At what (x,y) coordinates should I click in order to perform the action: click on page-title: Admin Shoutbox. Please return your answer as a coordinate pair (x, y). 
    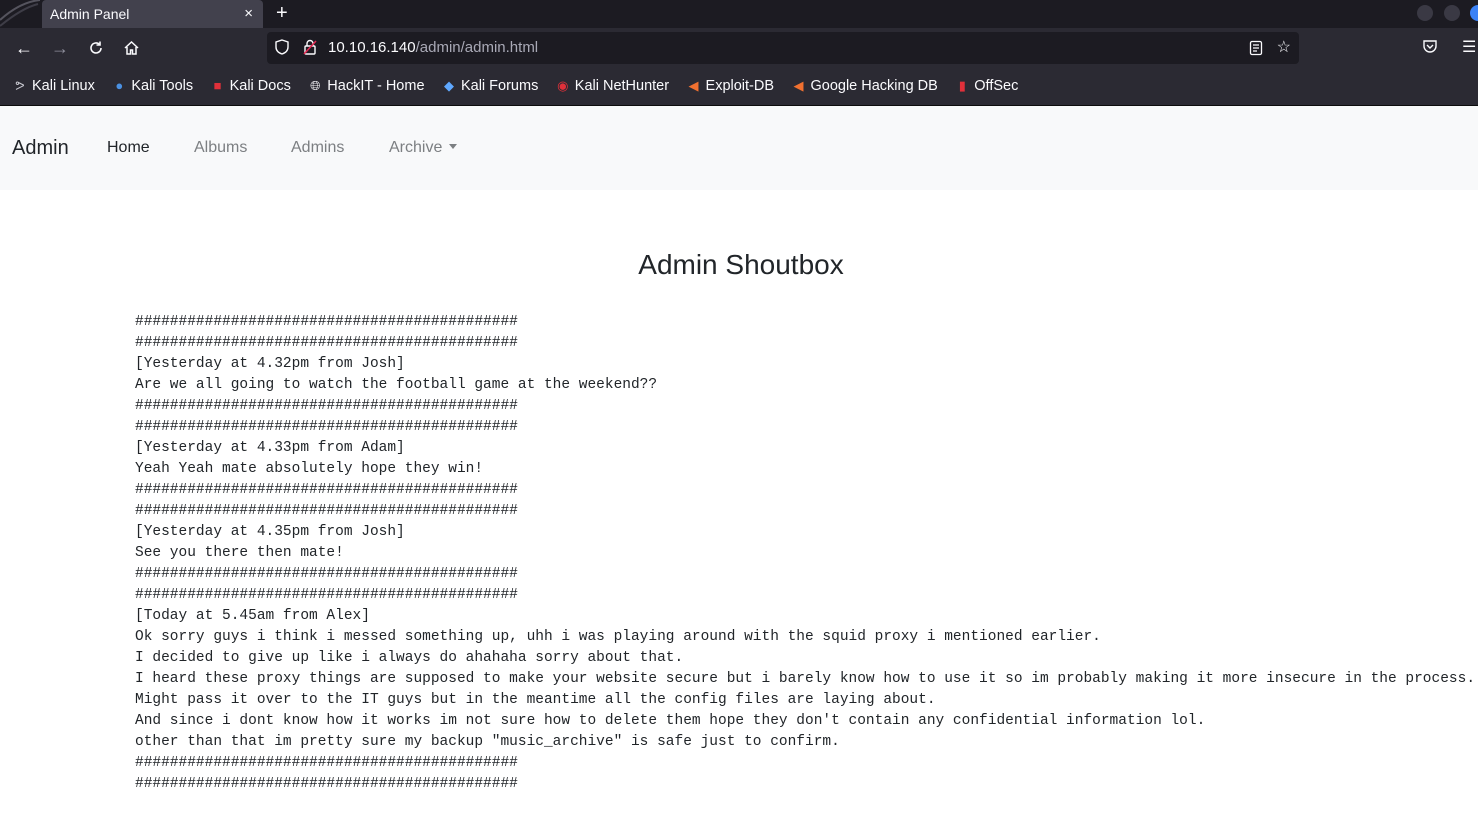
    Looking at the image, I should click on (741, 264).